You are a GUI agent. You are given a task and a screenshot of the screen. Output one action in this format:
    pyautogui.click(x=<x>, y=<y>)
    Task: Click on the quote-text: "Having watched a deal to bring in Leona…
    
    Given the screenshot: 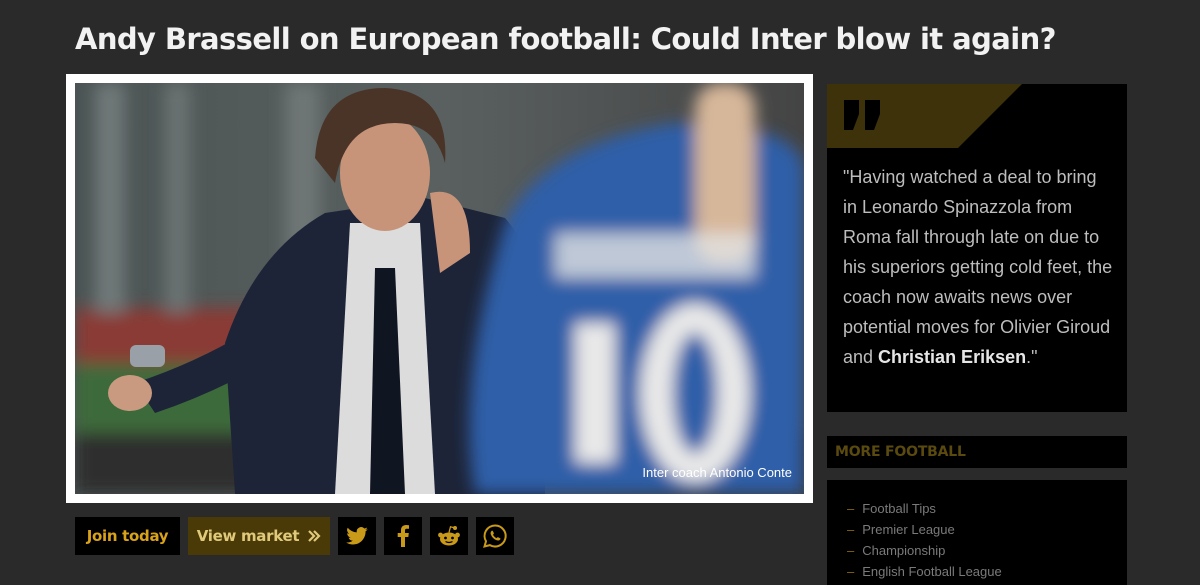 What is the action you would take?
    pyautogui.click(x=979, y=267)
    